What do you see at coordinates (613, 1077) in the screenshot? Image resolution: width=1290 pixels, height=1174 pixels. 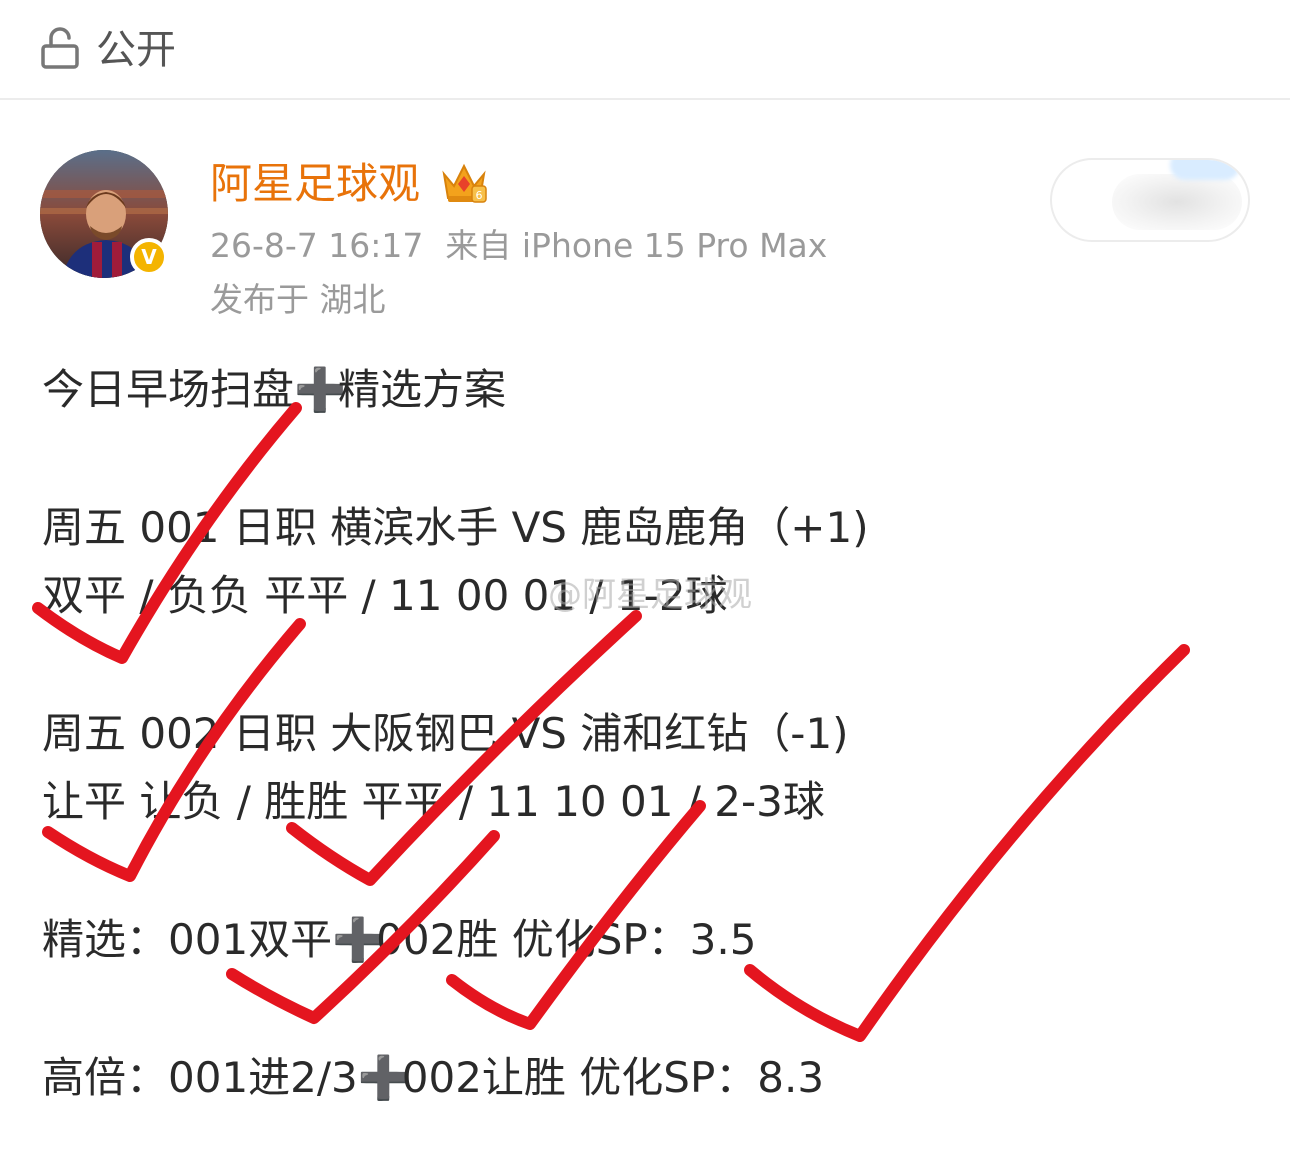 I see `high-odds-b: 002让胜 优化SP：8.3` at bounding box center [613, 1077].